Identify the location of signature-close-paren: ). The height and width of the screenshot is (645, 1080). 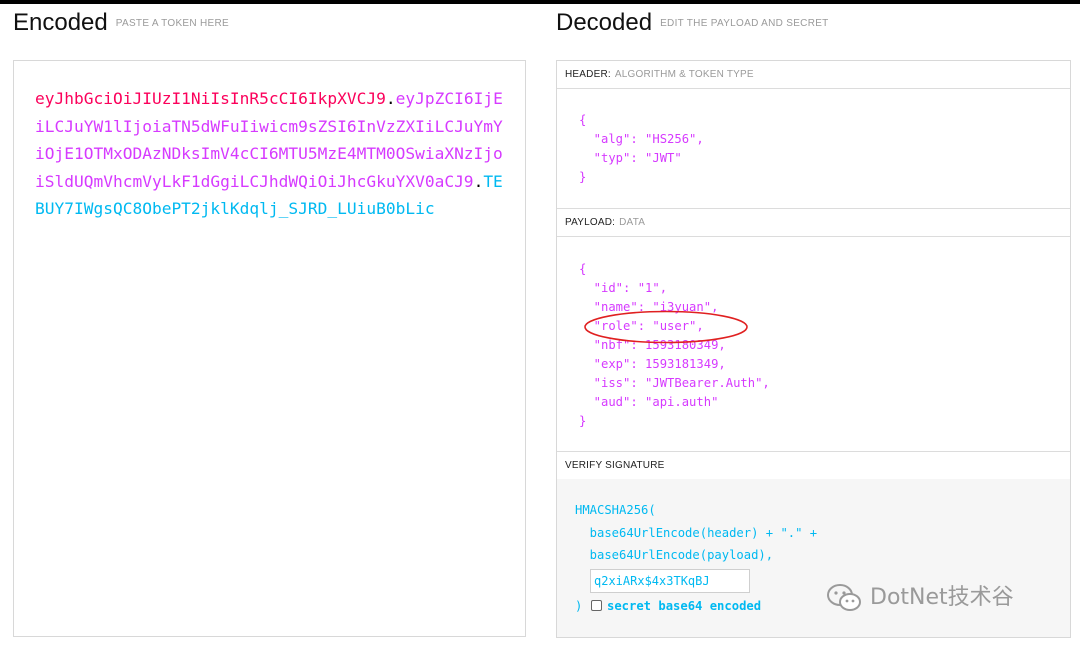
(579, 606).